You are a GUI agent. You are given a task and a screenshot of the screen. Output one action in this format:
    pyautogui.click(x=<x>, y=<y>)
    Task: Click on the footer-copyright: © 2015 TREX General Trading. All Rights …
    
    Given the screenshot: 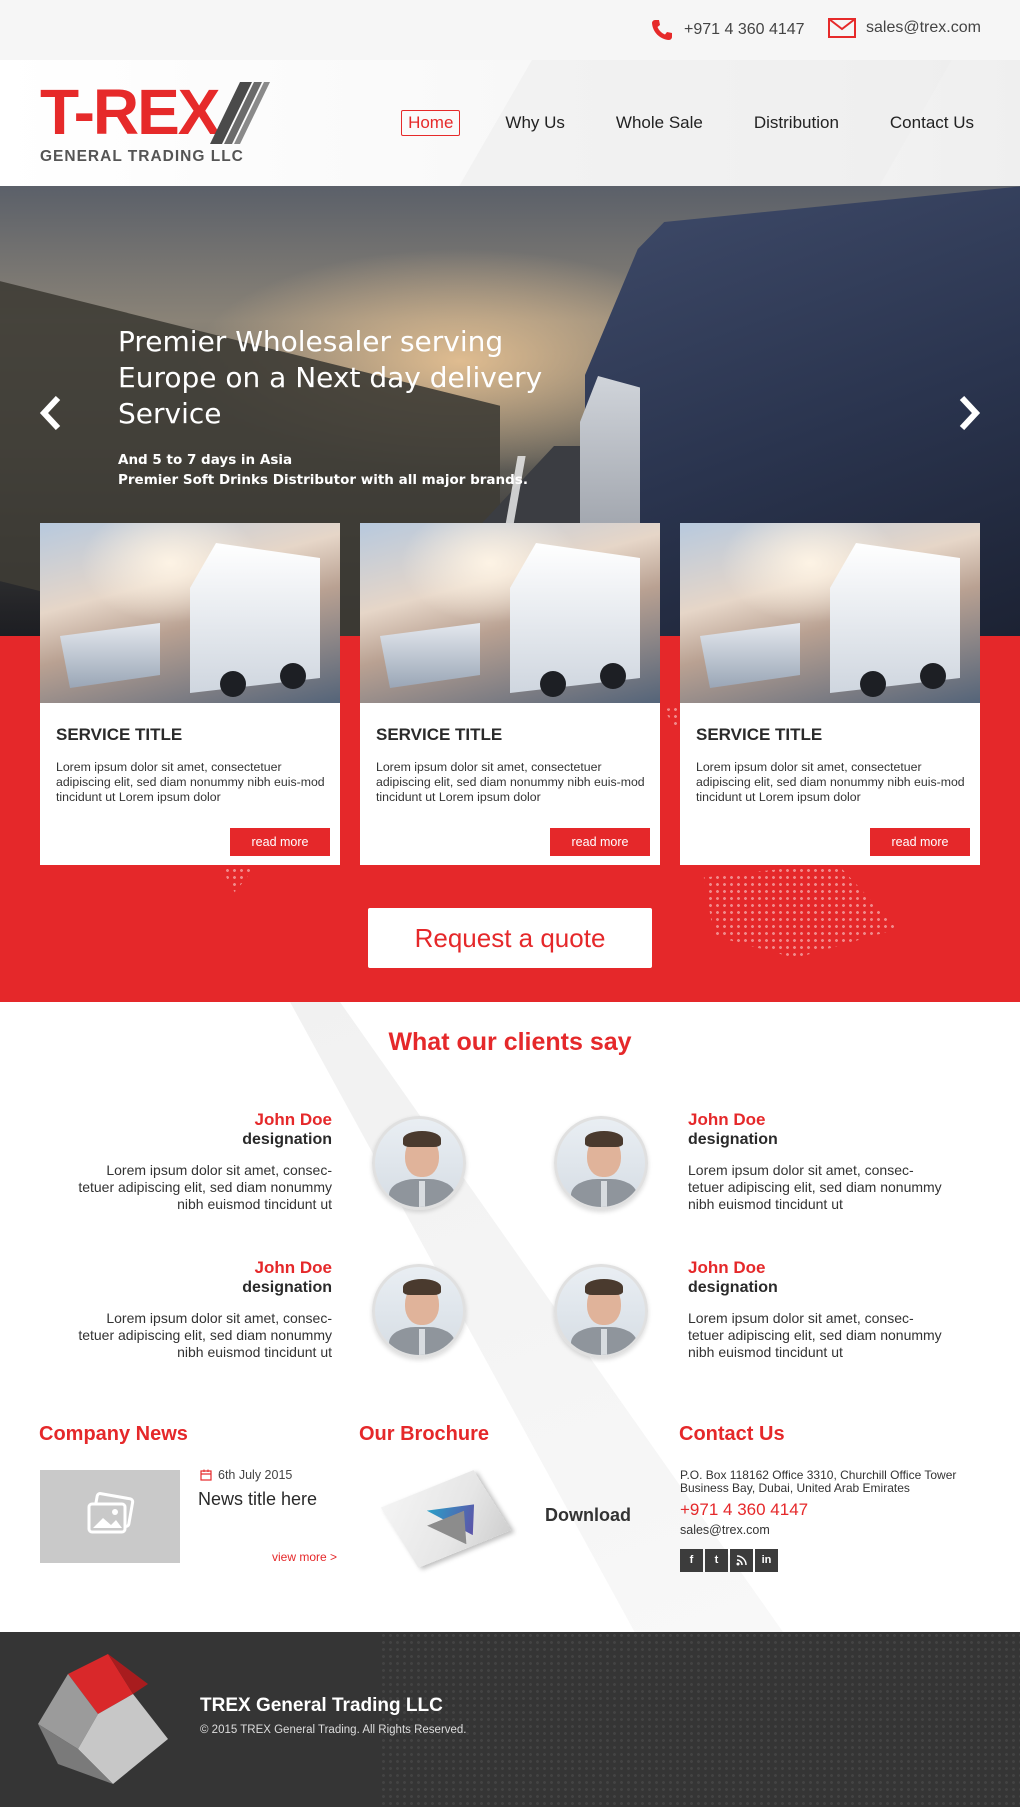 What is the action you would take?
    pyautogui.click(x=333, y=1730)
    